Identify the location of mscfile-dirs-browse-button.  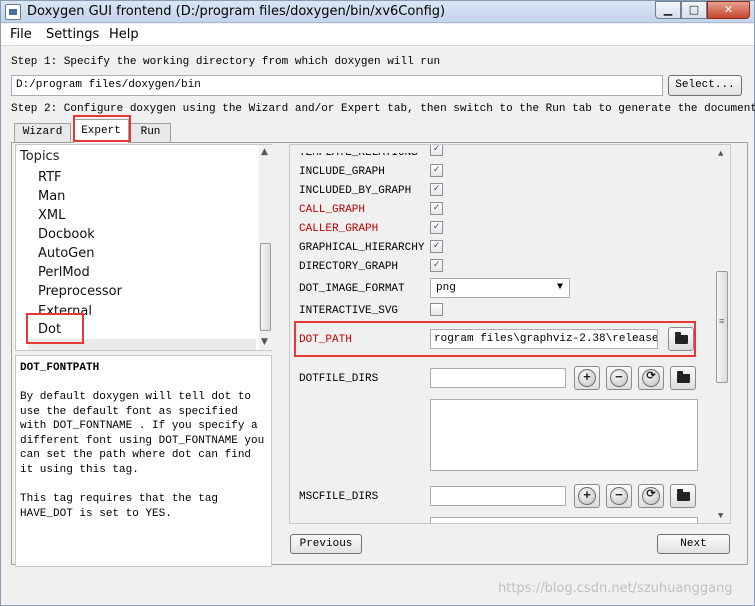
(683, 496).